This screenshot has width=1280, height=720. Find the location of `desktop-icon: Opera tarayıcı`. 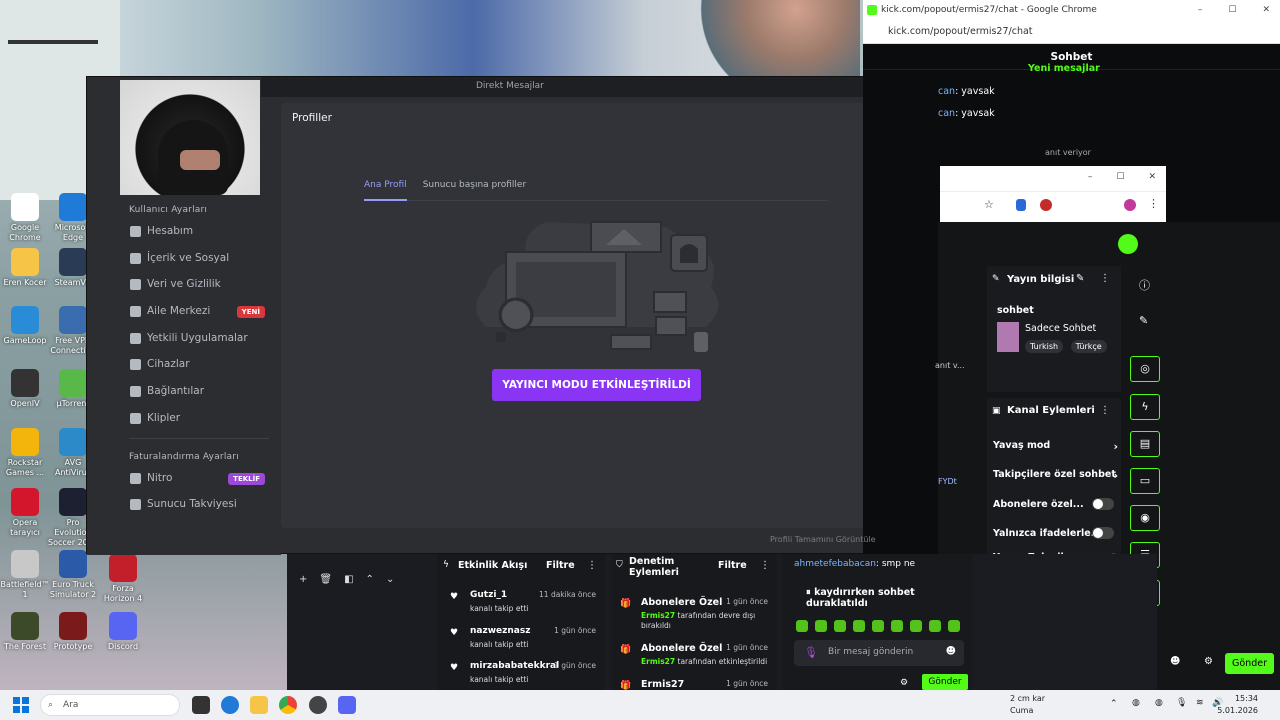

desktop-icon: Opera tarayıcı is located at coordinates (25, 513).